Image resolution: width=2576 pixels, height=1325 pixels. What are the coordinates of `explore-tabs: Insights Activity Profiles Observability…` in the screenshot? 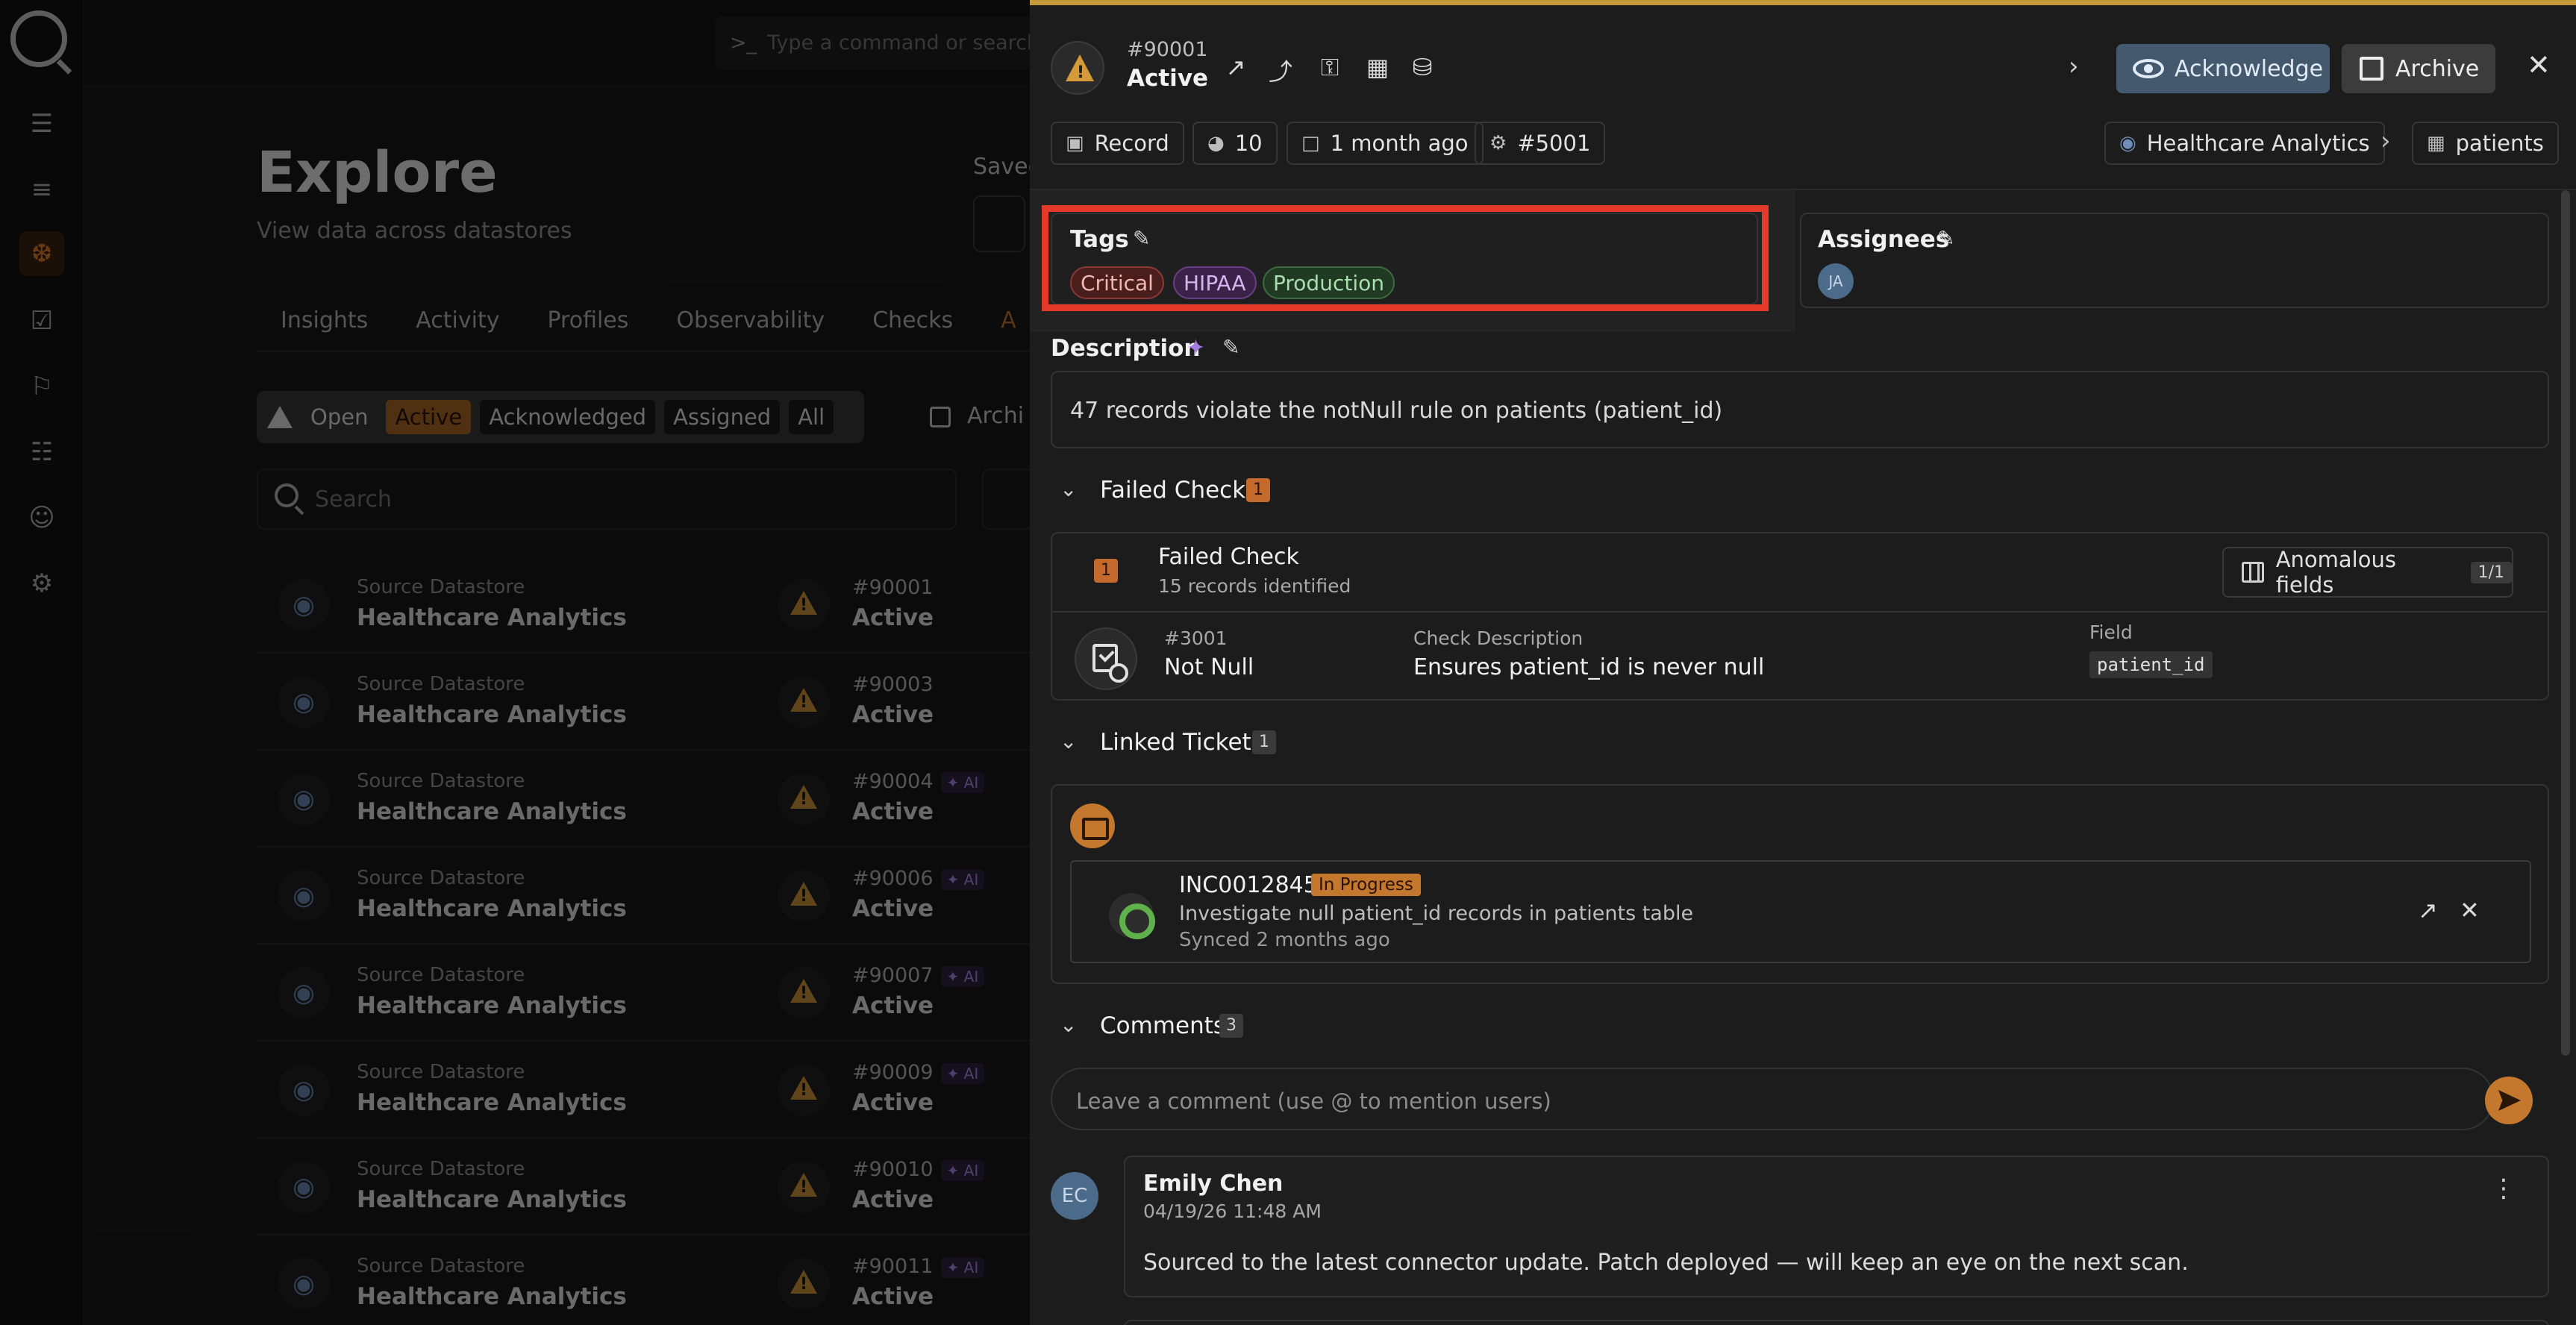 It's located at (648, 320).